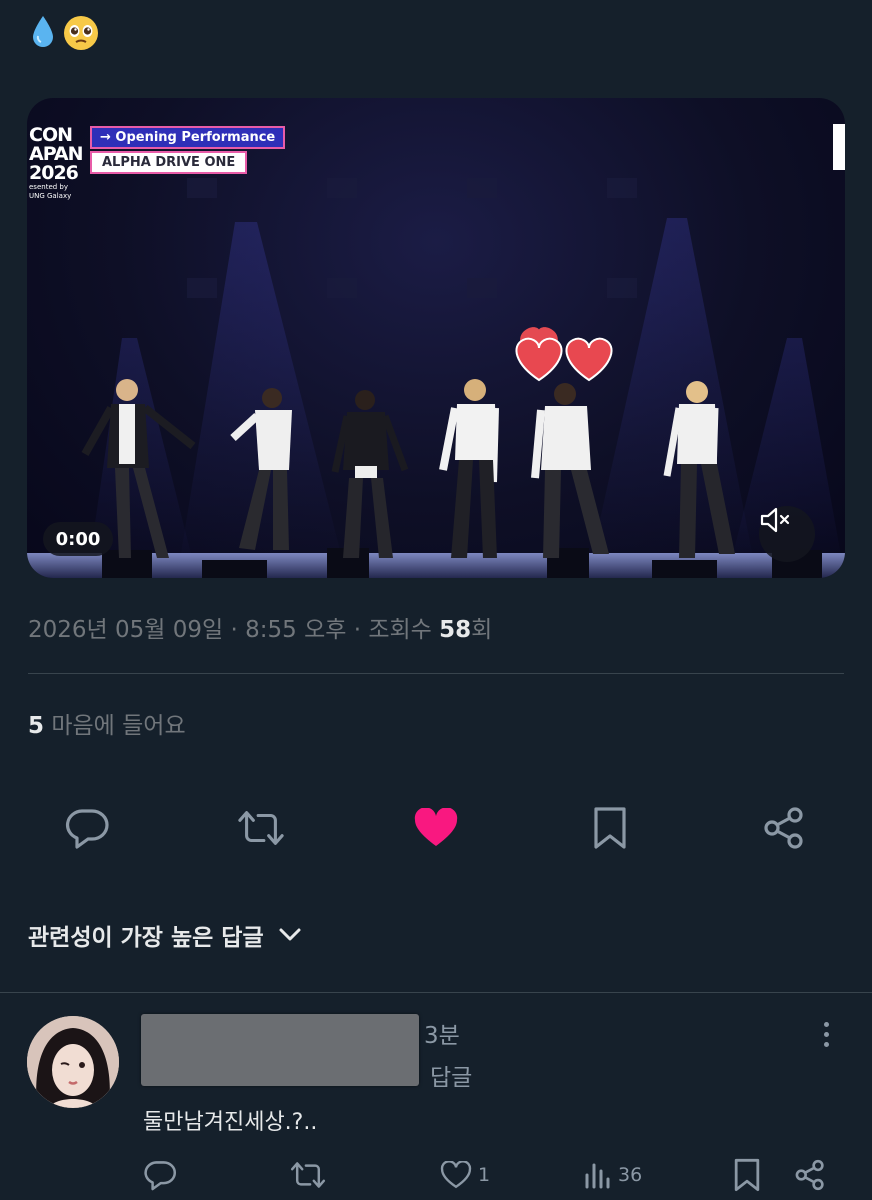 The width and height of the screenshot is (872, 1200). I want to click on post-text, so click(65, 33).